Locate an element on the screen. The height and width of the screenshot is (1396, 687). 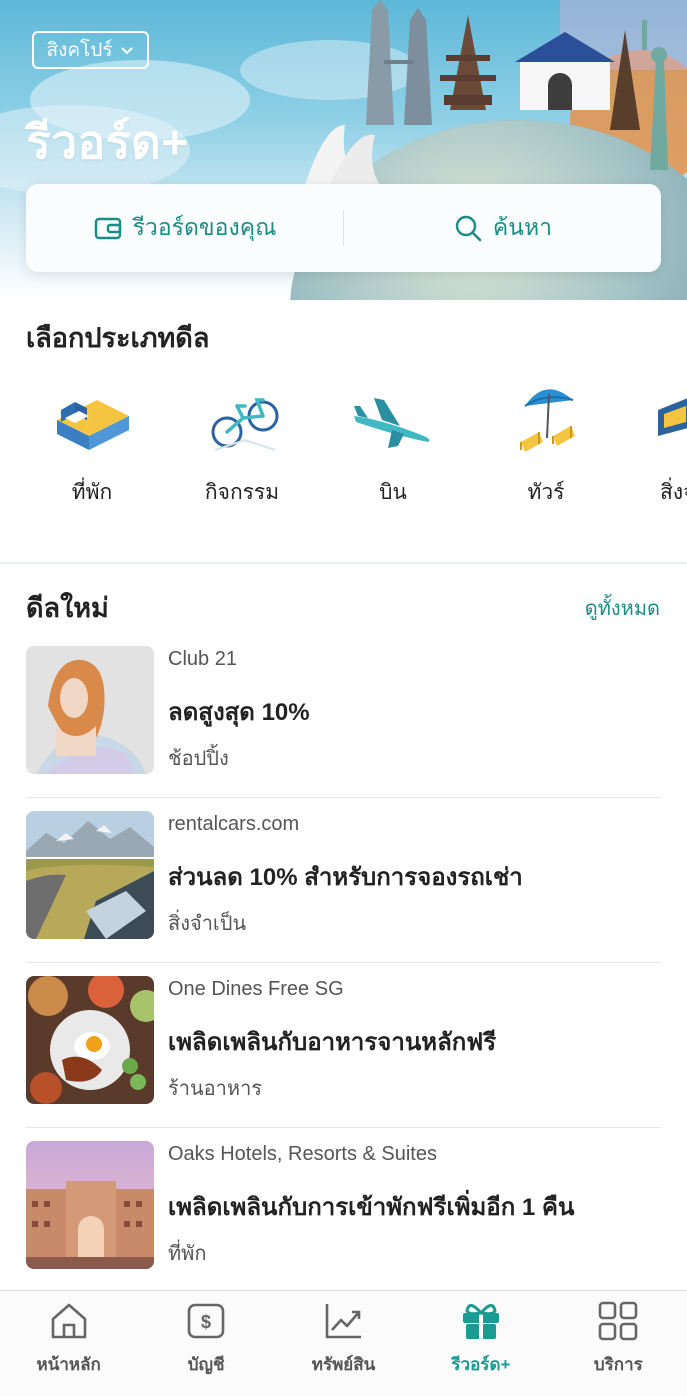
deal-category: ร้านอาหาร is located at coordinates (215, 1089).